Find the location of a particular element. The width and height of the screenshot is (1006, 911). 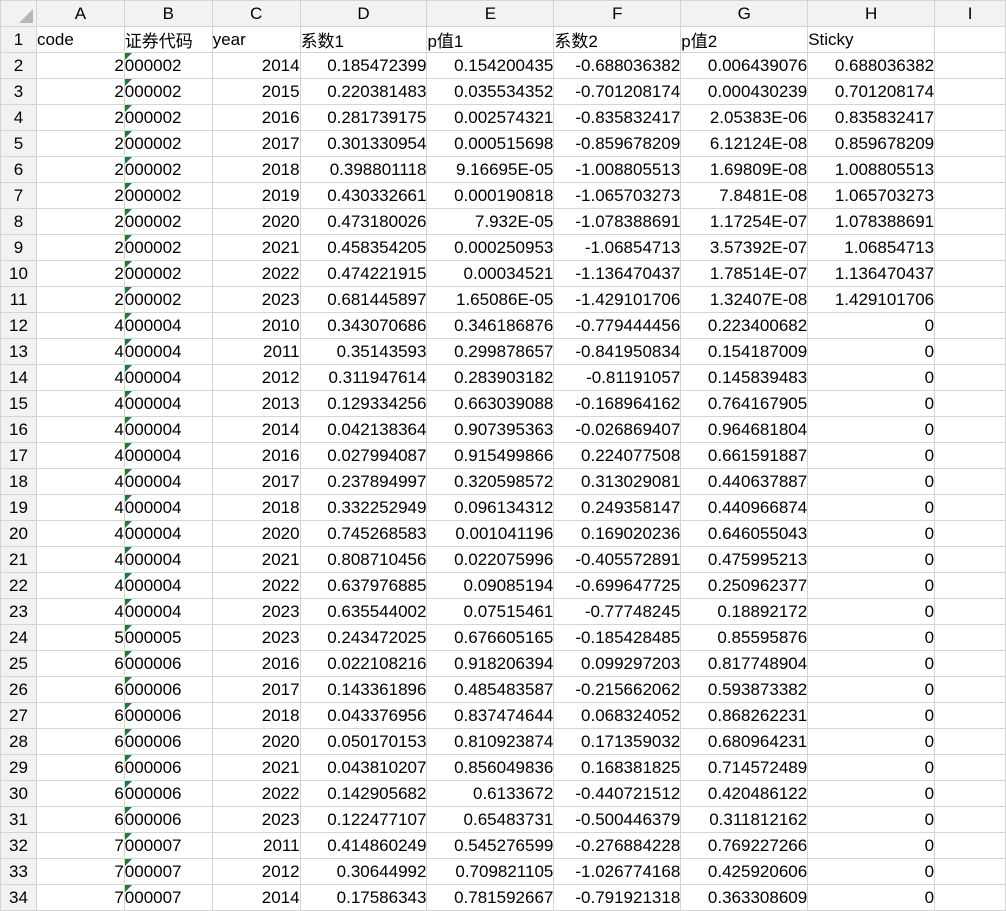

row-header: 13 is located at coordinates (18, 351).